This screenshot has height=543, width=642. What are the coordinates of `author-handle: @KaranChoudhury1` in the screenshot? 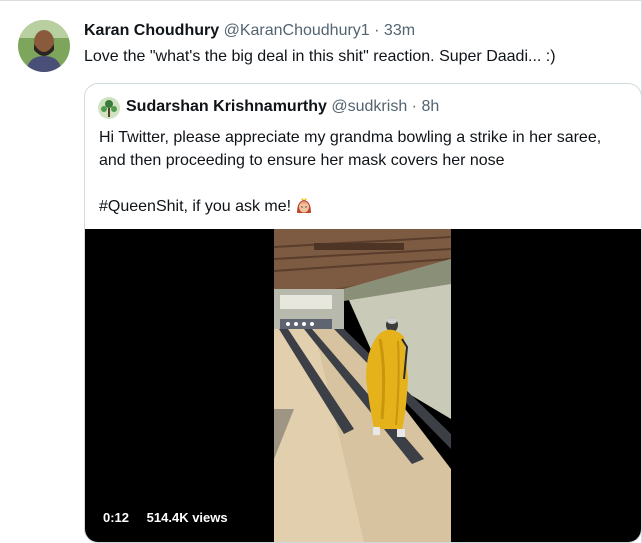 It's located at (297, 30).